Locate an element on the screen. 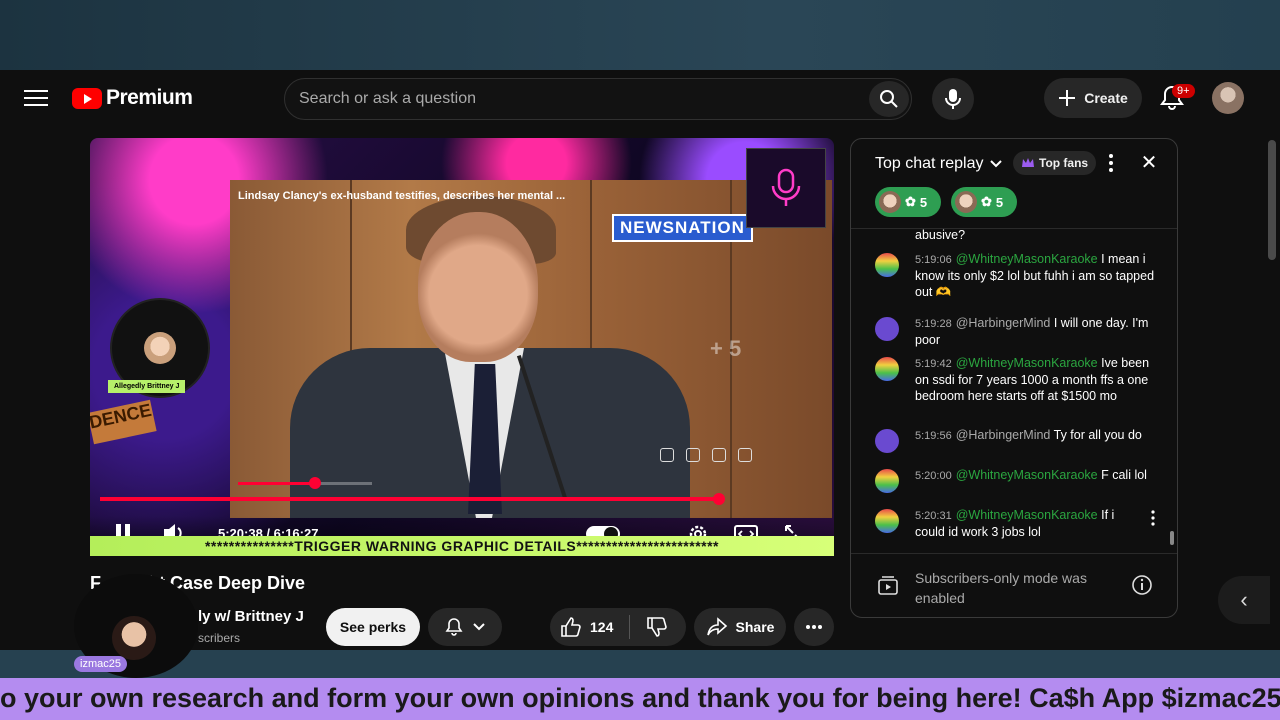  streamer-name-label: izmac25 is located at coordinates (100, 664).